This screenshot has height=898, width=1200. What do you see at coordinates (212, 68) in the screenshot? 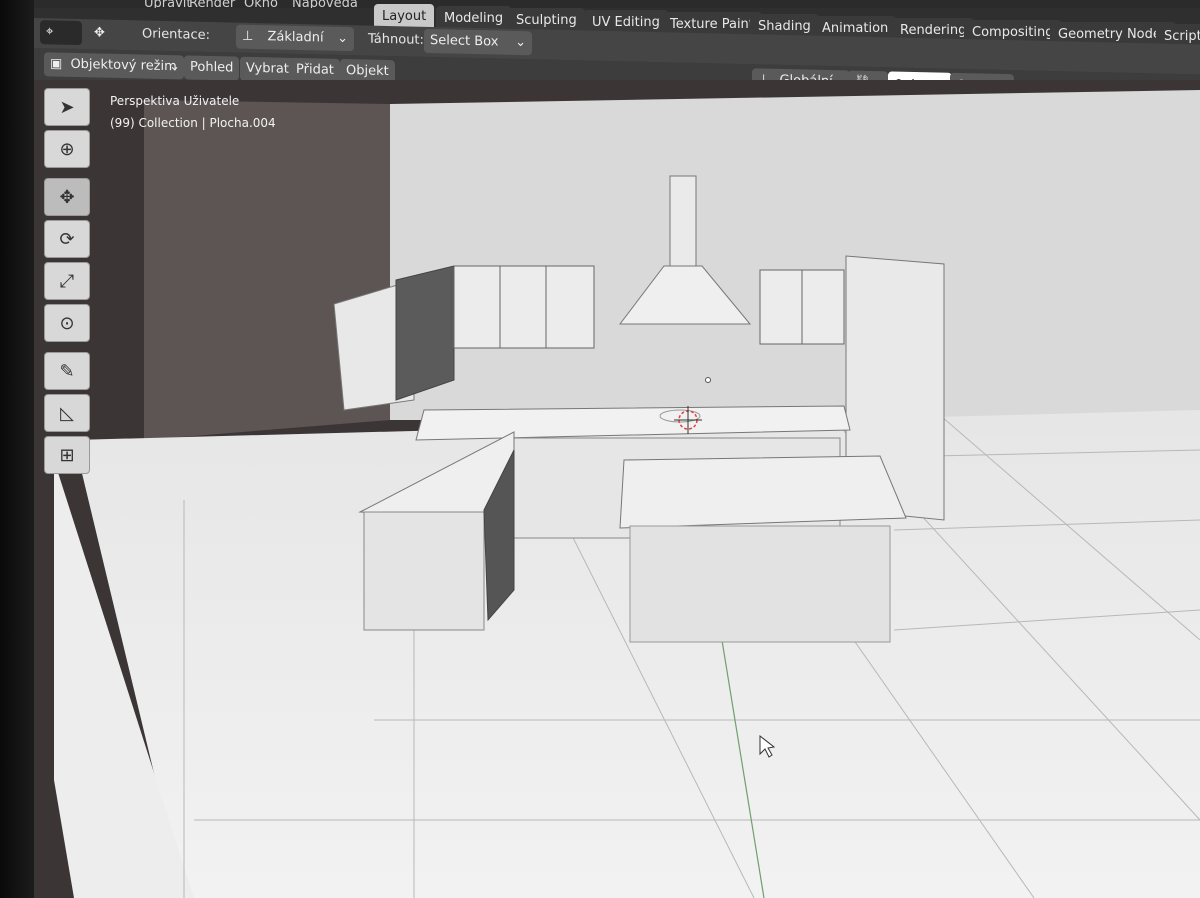
I see `menu-view: Pohled` at bounding box center [212, 68].